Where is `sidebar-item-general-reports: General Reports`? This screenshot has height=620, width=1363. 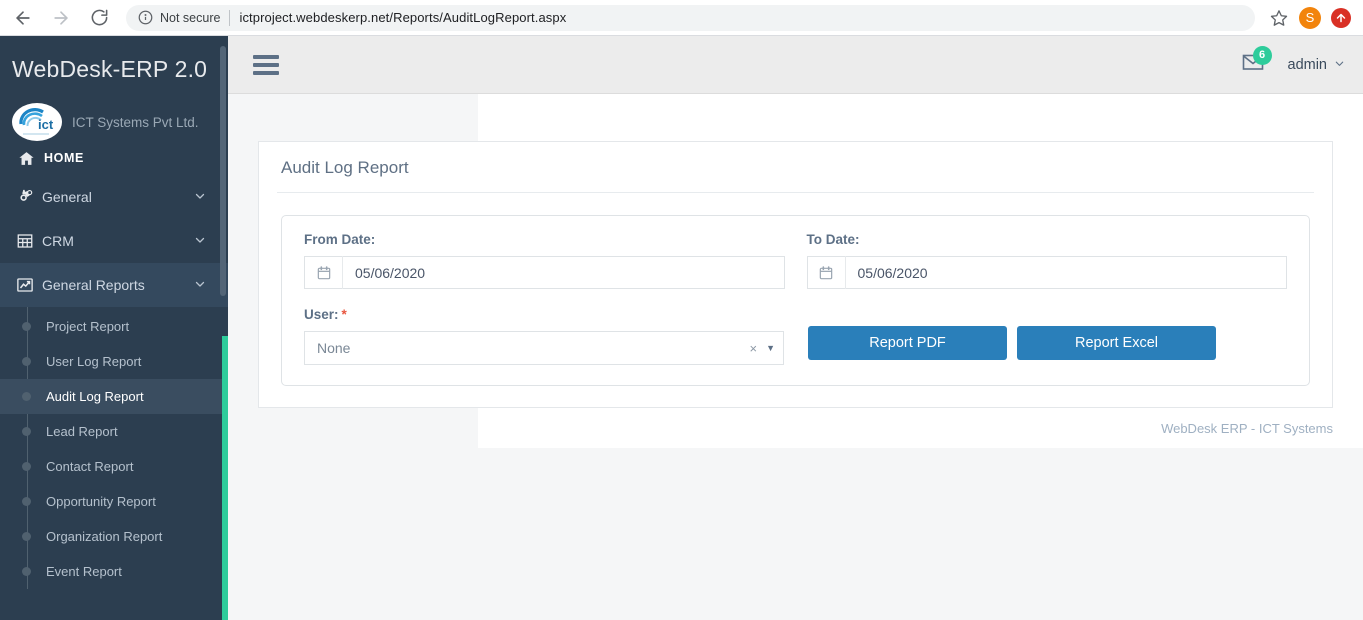 sidebar-item-general-reports: General Reports is located at coordinates (114, 285).